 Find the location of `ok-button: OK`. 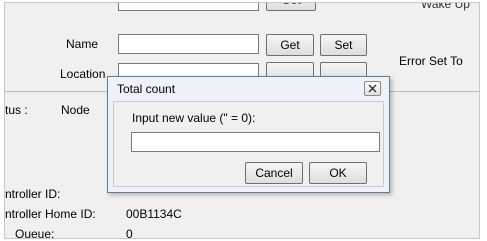

ok-button: OK is located at coordinates (338, 173).